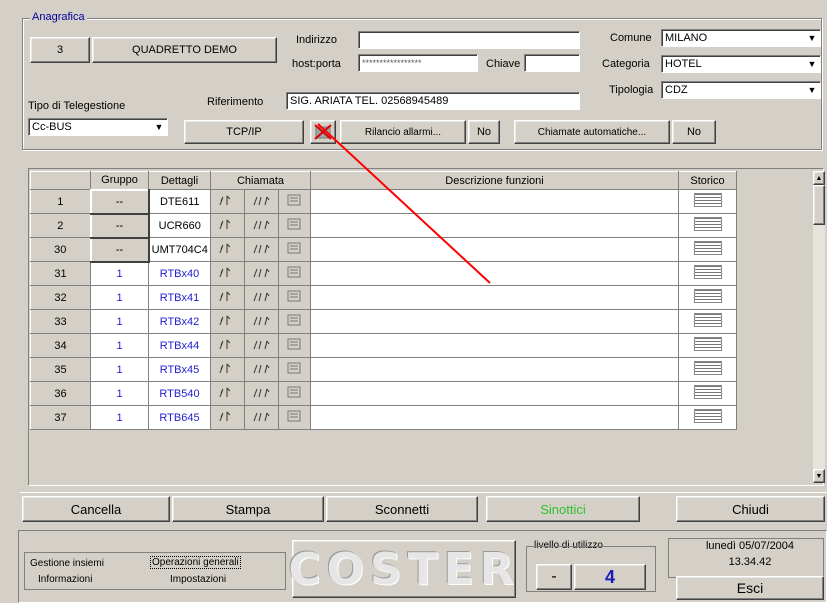  Describe the element at coordinates (60, 321) in the screenshot. I see `row-id: 33` at that location.